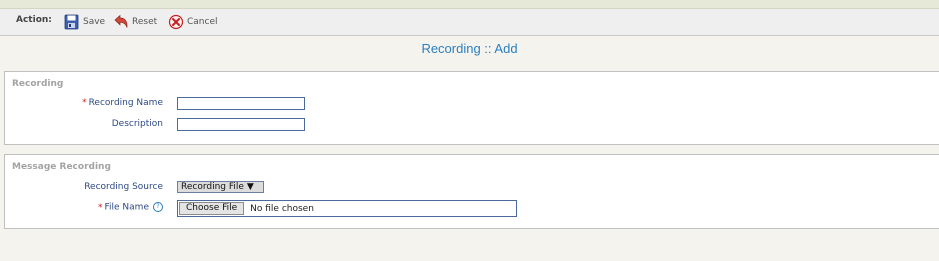 This screenshot has width=939, height=261. What do you see at coordinates (241, 103) in the screenshot?
I see `recording-name-input` at bounding box center [241, 103].